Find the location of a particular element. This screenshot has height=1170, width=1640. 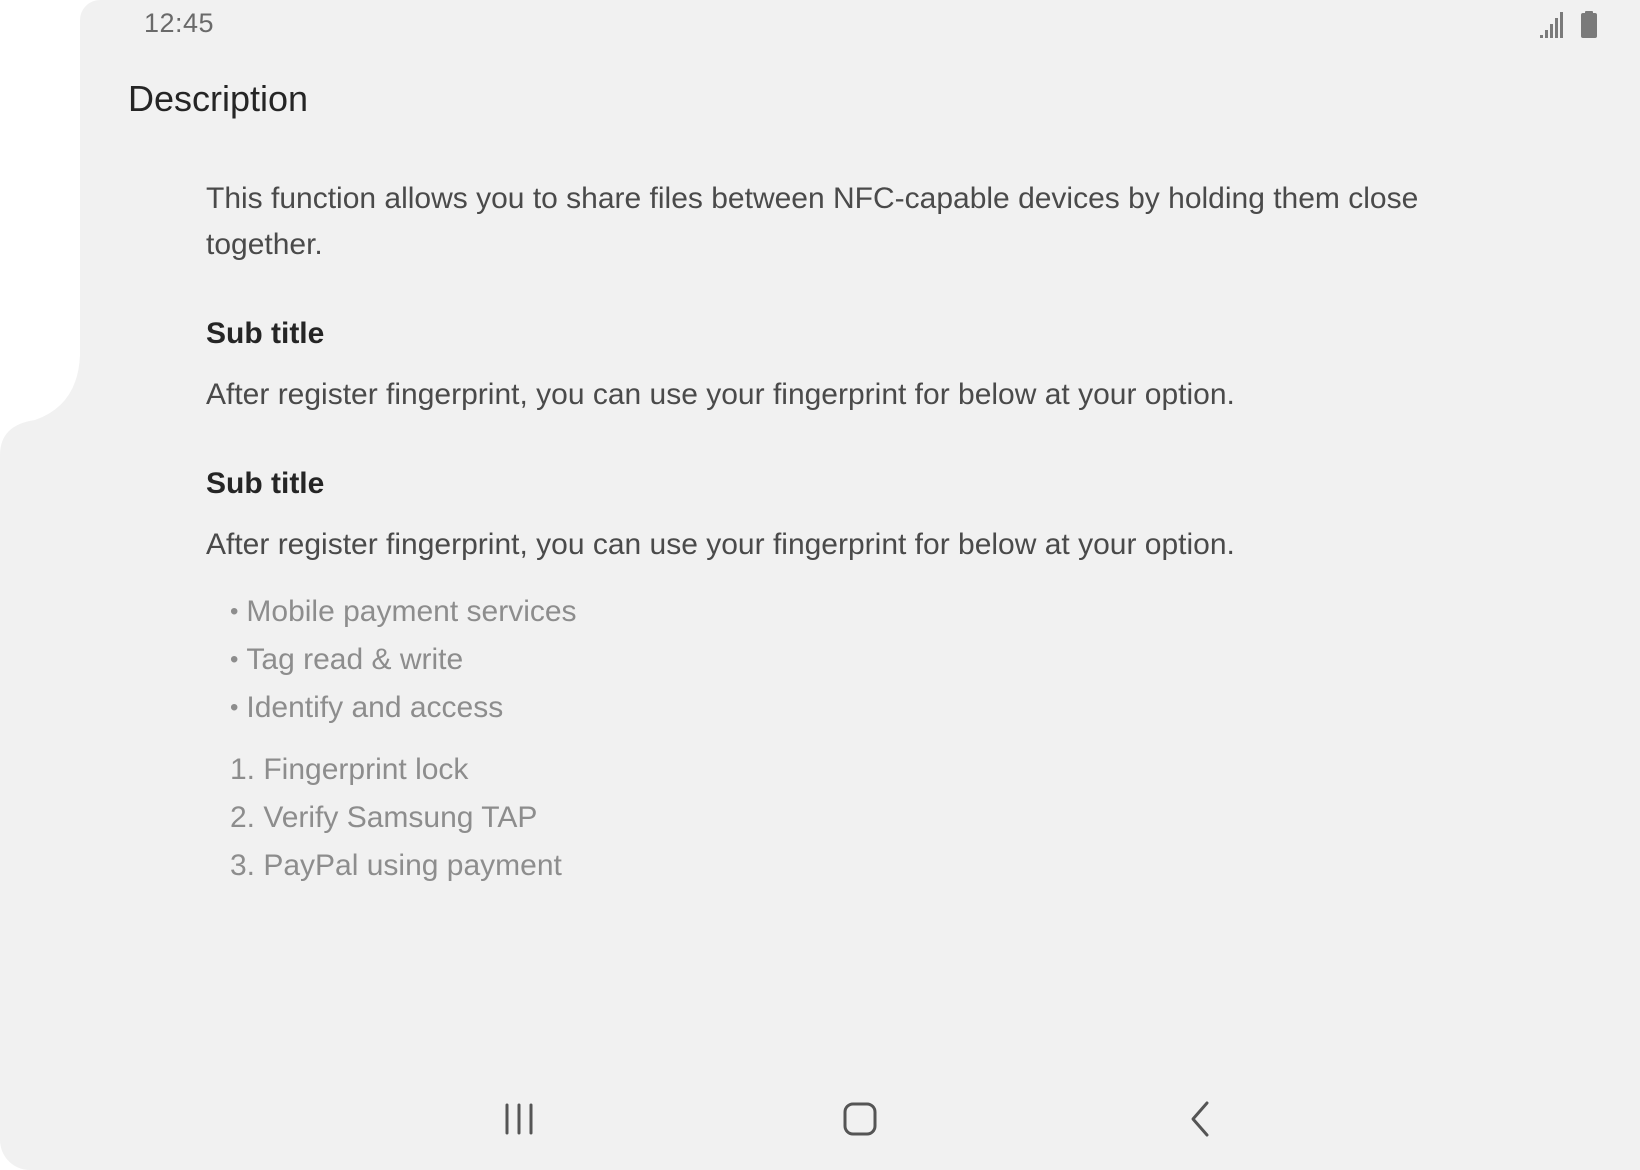

numbered-item: 3. PayPal using payment is located at coordinates (396, 865).